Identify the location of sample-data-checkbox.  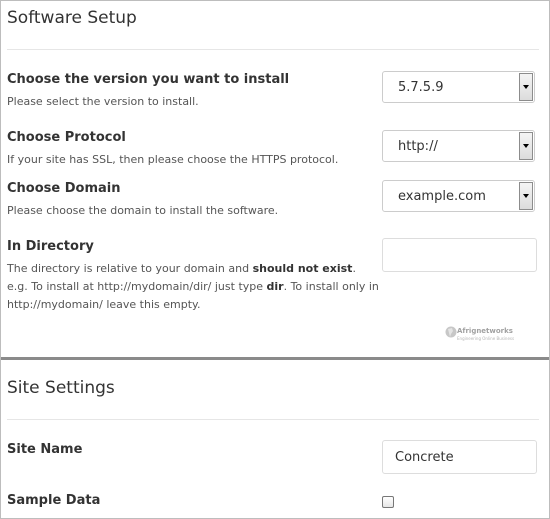
(388, 502).